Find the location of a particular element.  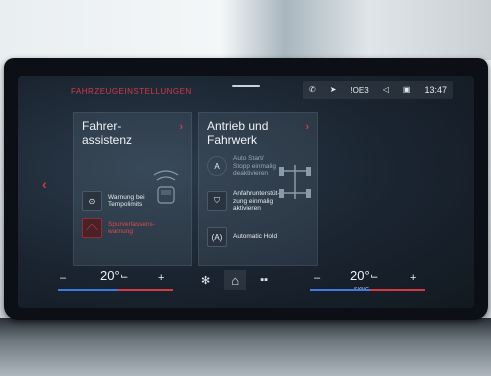

status-bar: ✆ ➤ !OE3 ◁ ▣ 13:47 is located at coordinates (378, 90).